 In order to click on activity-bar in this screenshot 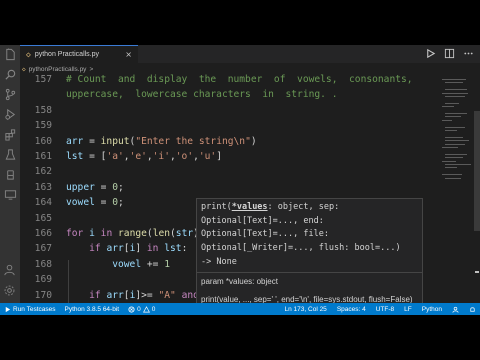, I will do `click(10, 174)`.